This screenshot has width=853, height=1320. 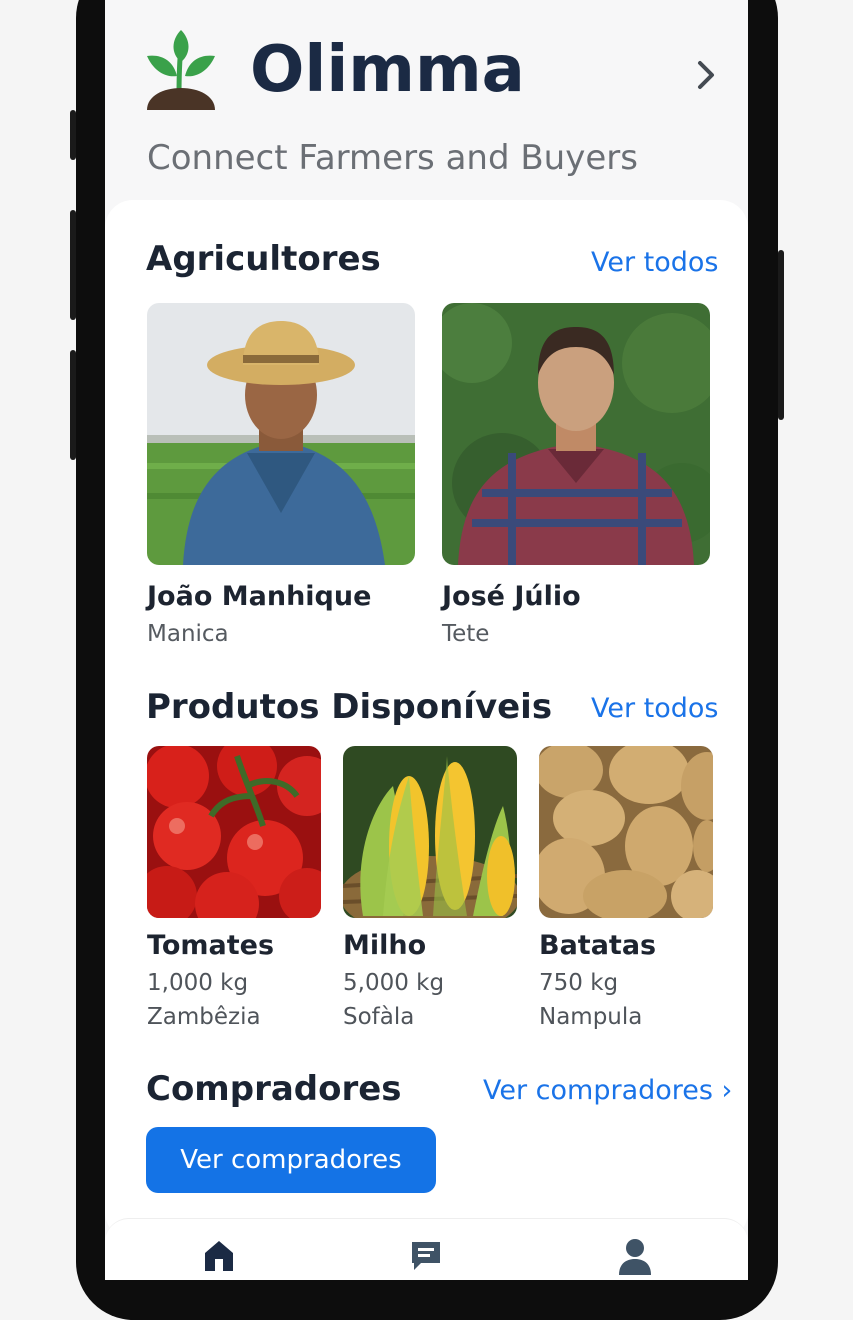 I want to click on sprout-icon, so click(x=181, y=70).